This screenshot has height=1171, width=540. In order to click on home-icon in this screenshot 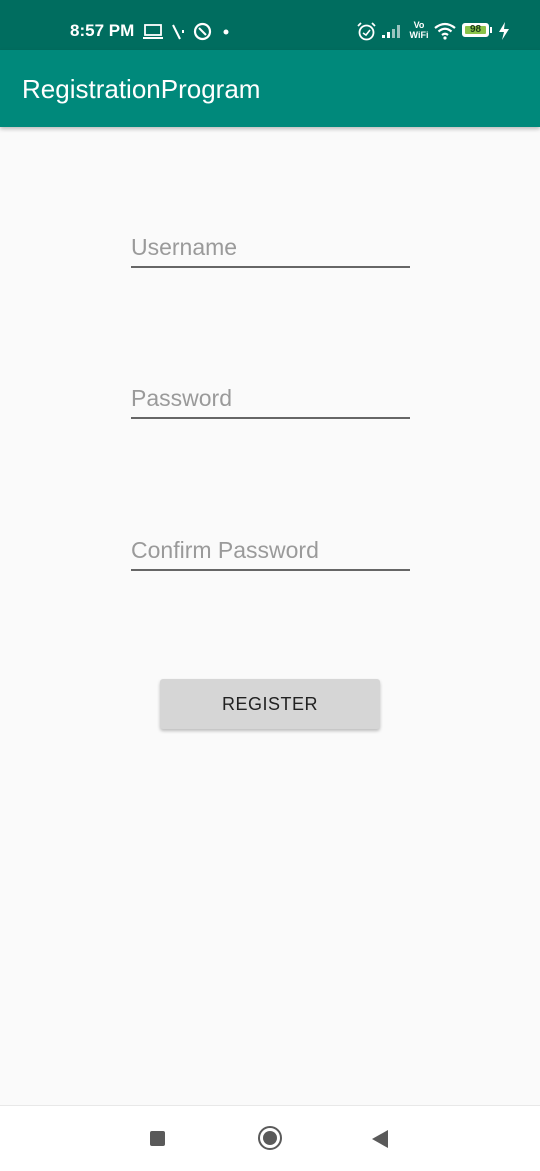, I will do `click(270, 1138)`.